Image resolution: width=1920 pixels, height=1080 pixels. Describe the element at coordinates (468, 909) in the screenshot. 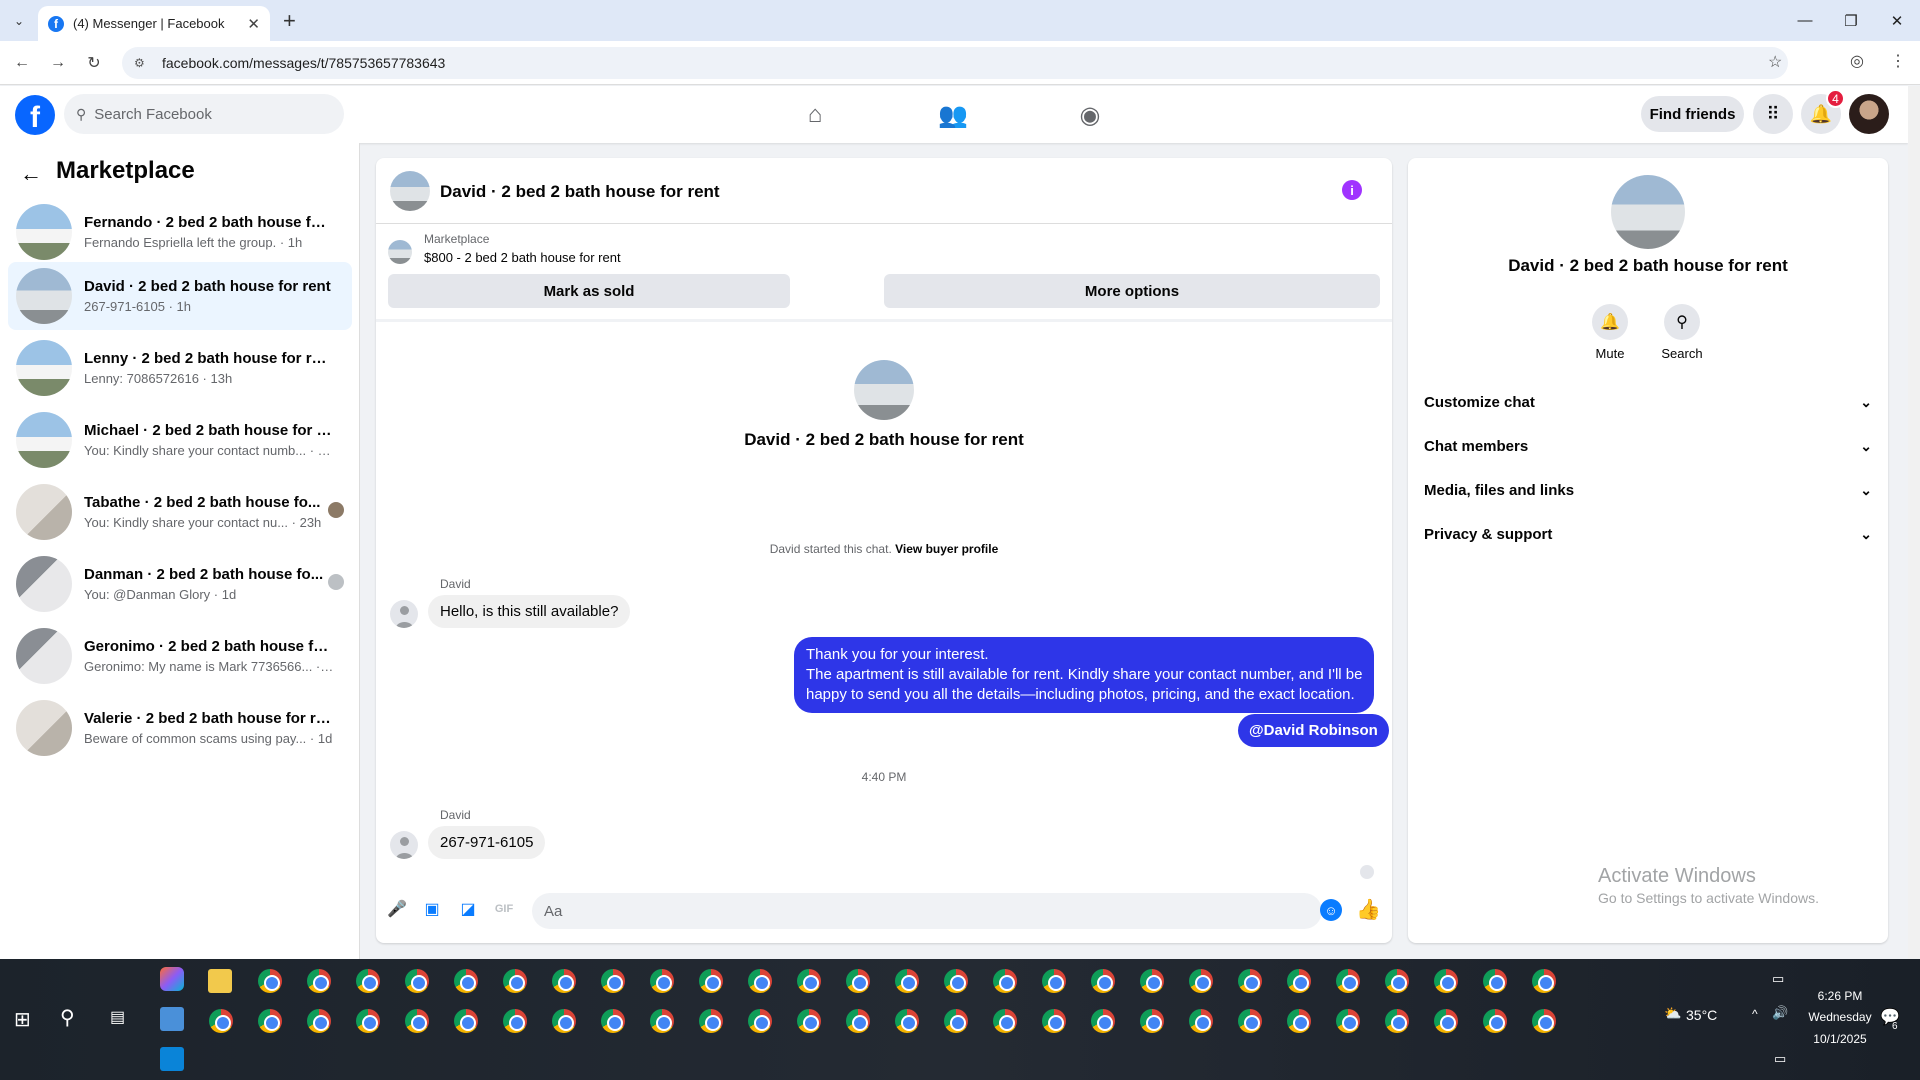

I see `sticker-icon: ◪` at that location.